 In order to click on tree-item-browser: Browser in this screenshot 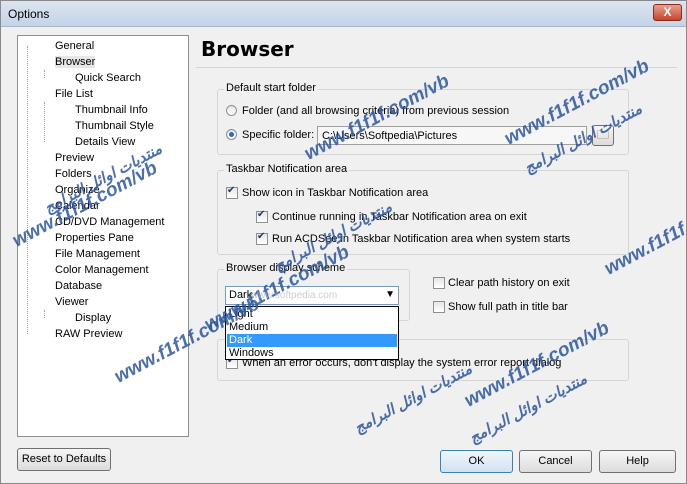, I will do `click(67, 62)`.